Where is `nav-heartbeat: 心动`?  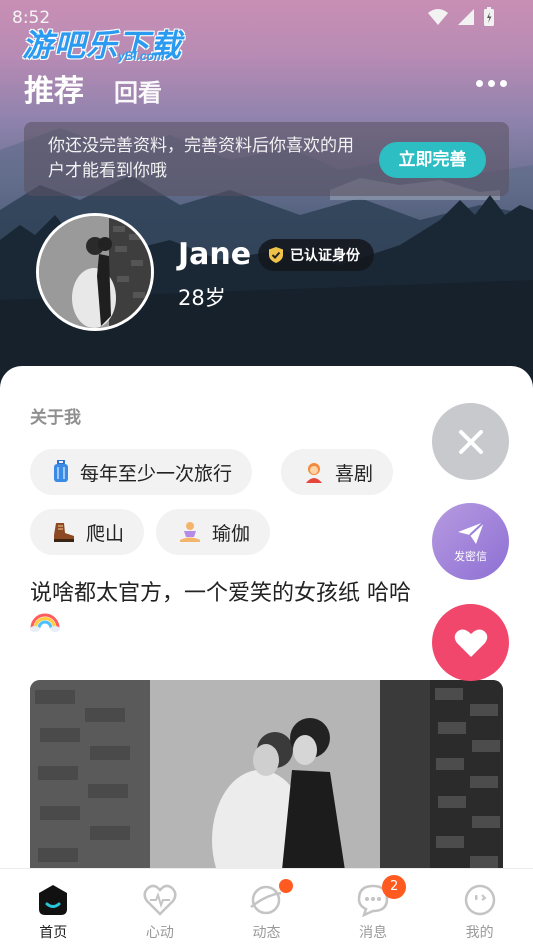 nav-heartbeat: 心动 is located at coordinates (160, 908).